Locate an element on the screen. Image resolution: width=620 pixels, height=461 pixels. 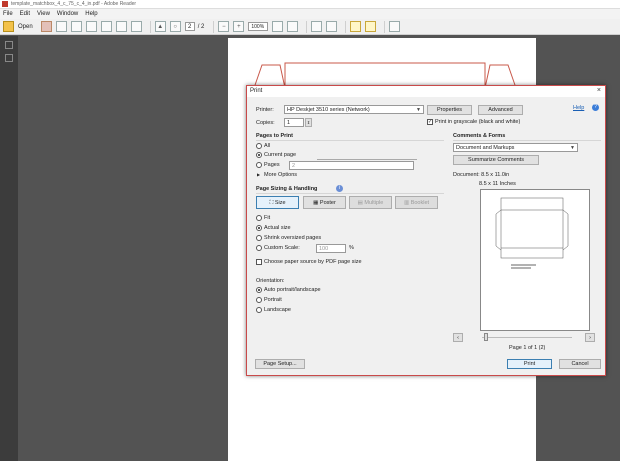
grayscale-label: Print in grayscale (black and white) is located at coordinates (478, 122).